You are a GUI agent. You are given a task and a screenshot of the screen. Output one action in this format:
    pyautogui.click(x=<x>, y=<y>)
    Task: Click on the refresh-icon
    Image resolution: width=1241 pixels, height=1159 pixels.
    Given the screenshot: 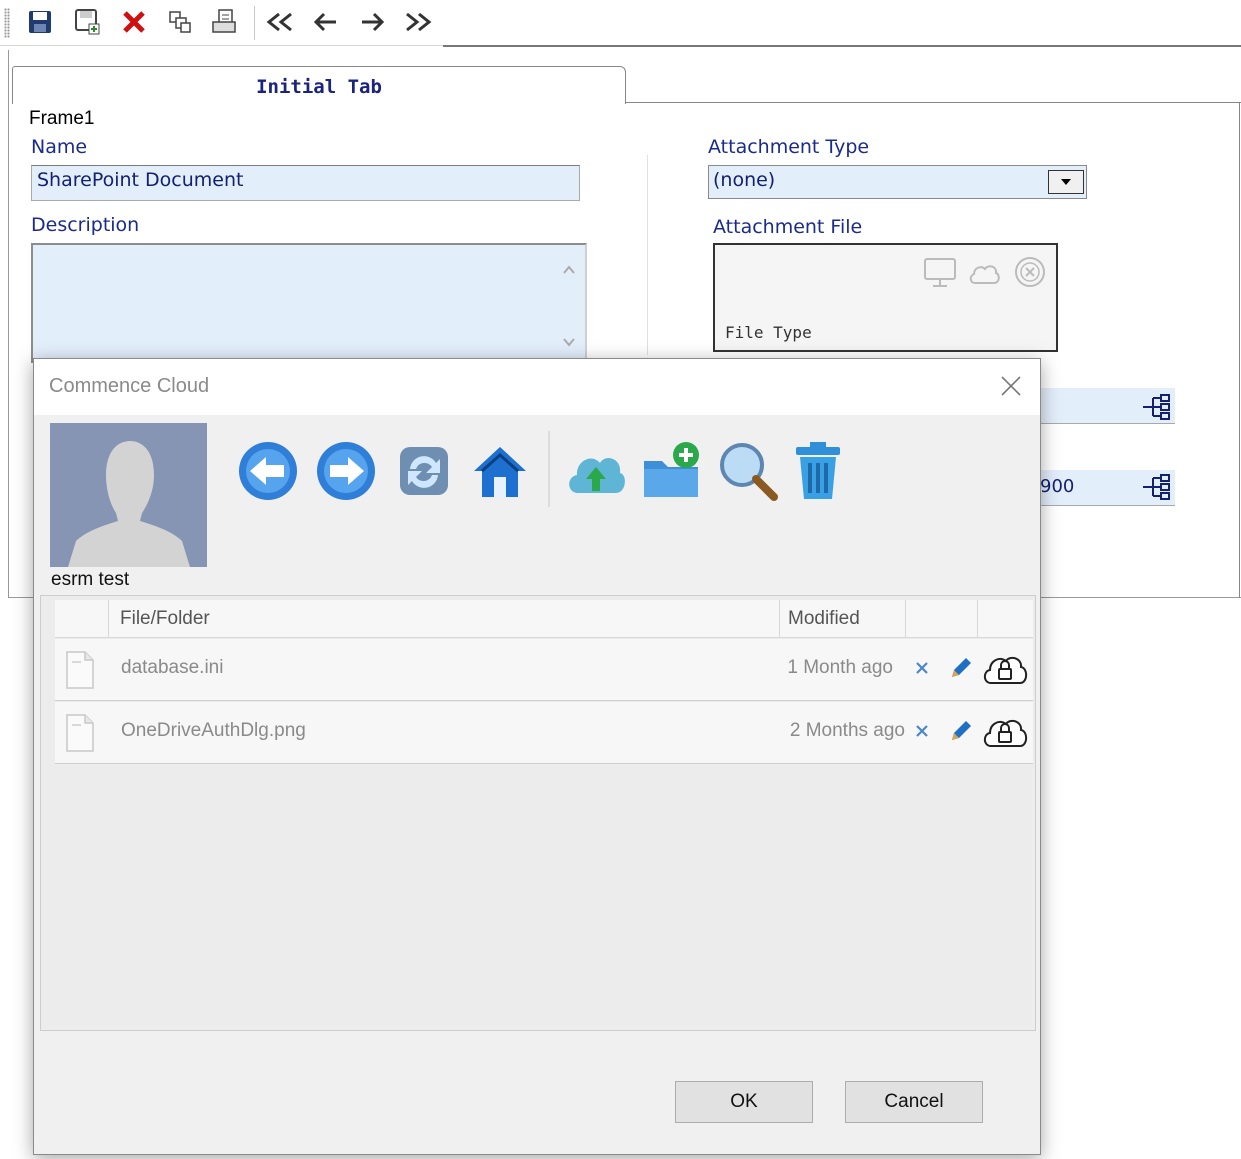 What is the action you would take?
    pyautogui.click(x=424, y=471)
    